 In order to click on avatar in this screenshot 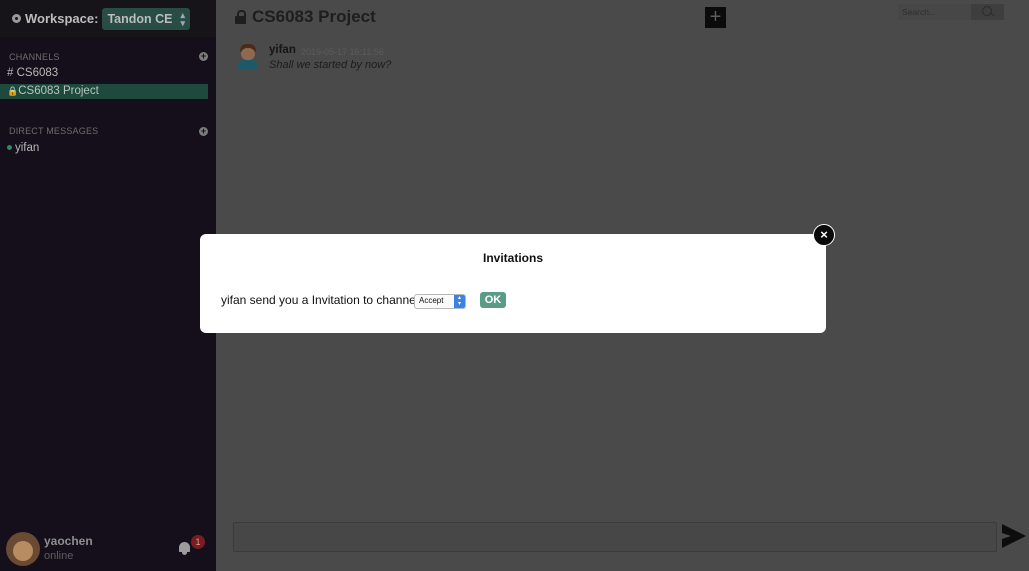, I will do `click(23, 549)`.